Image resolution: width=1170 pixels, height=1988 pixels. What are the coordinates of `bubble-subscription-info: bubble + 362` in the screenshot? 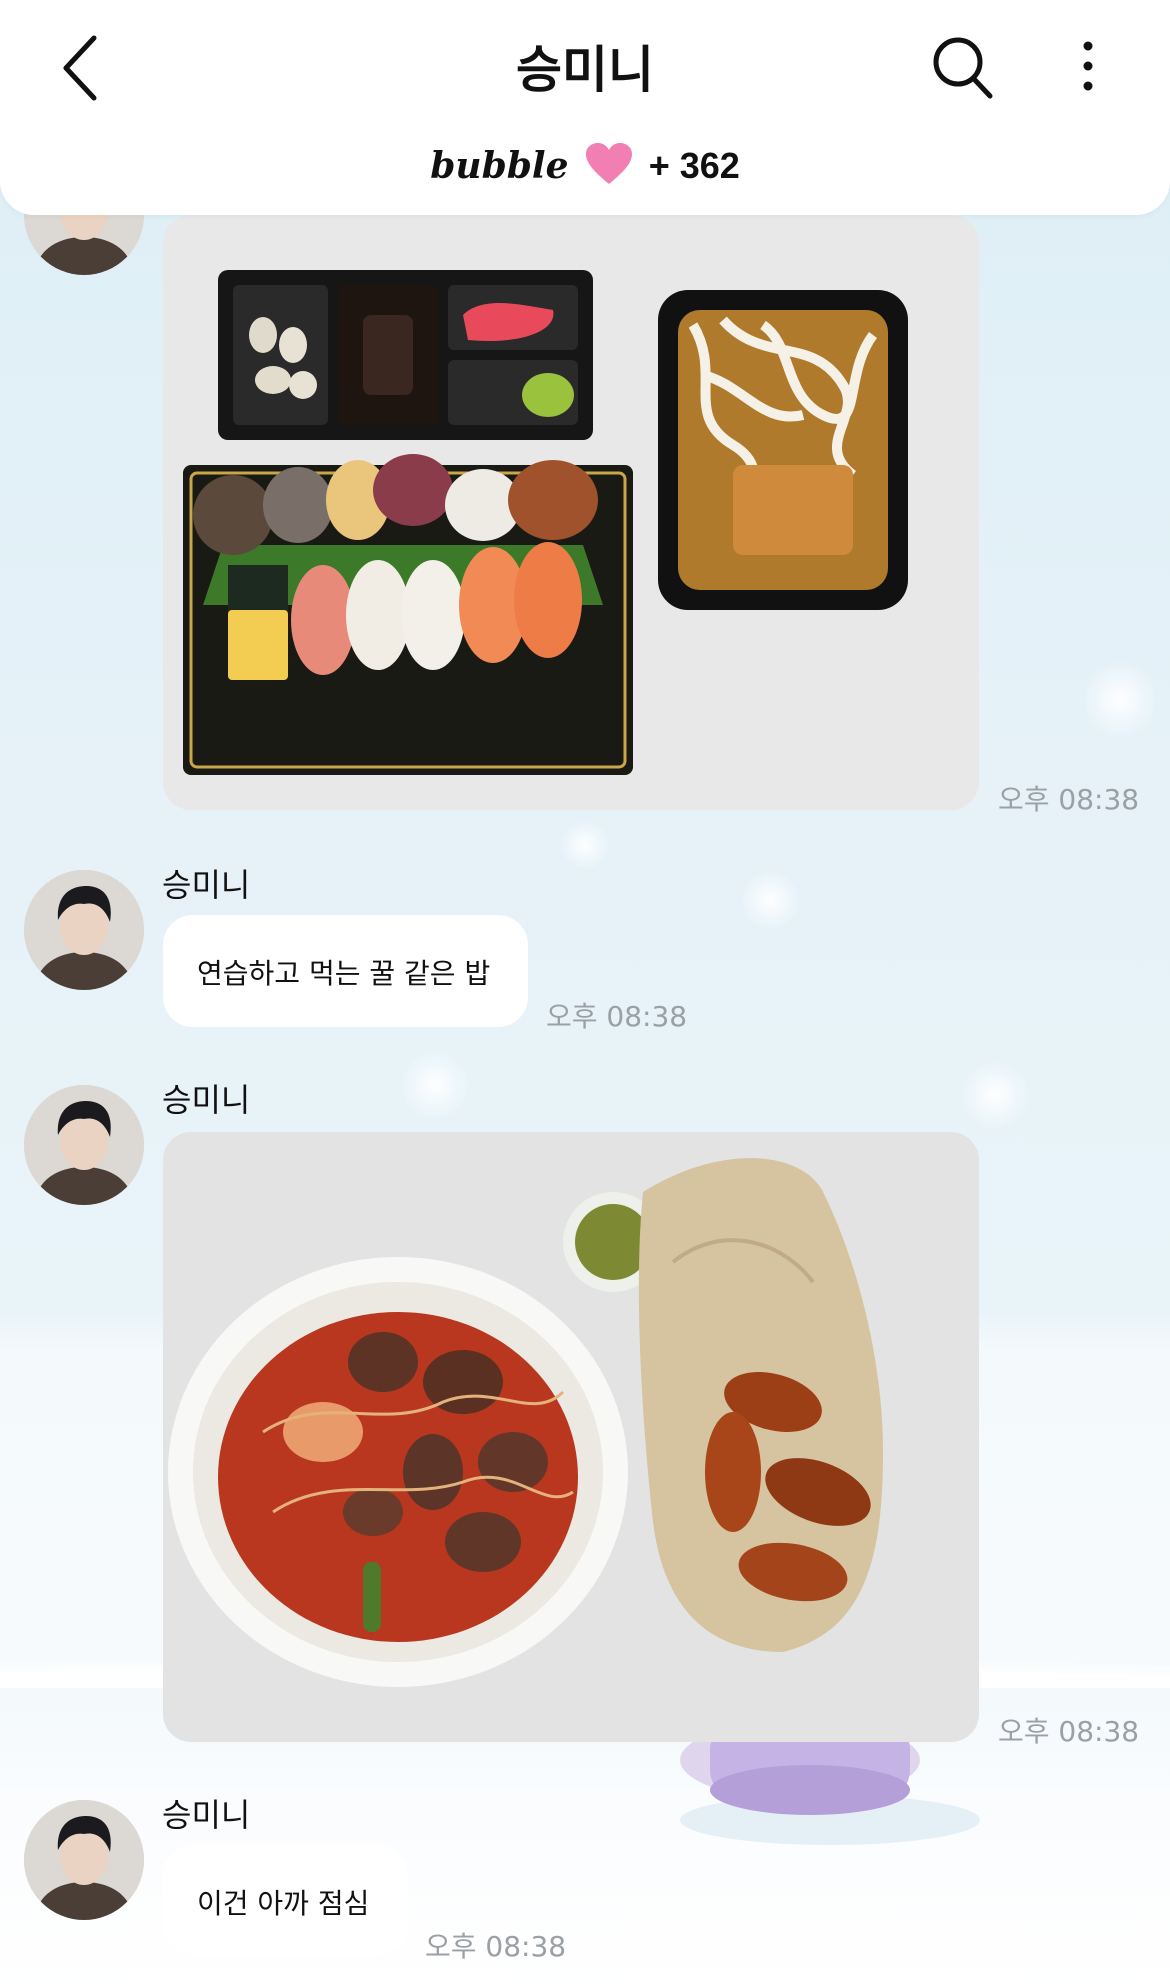 It's located at (585, 172).